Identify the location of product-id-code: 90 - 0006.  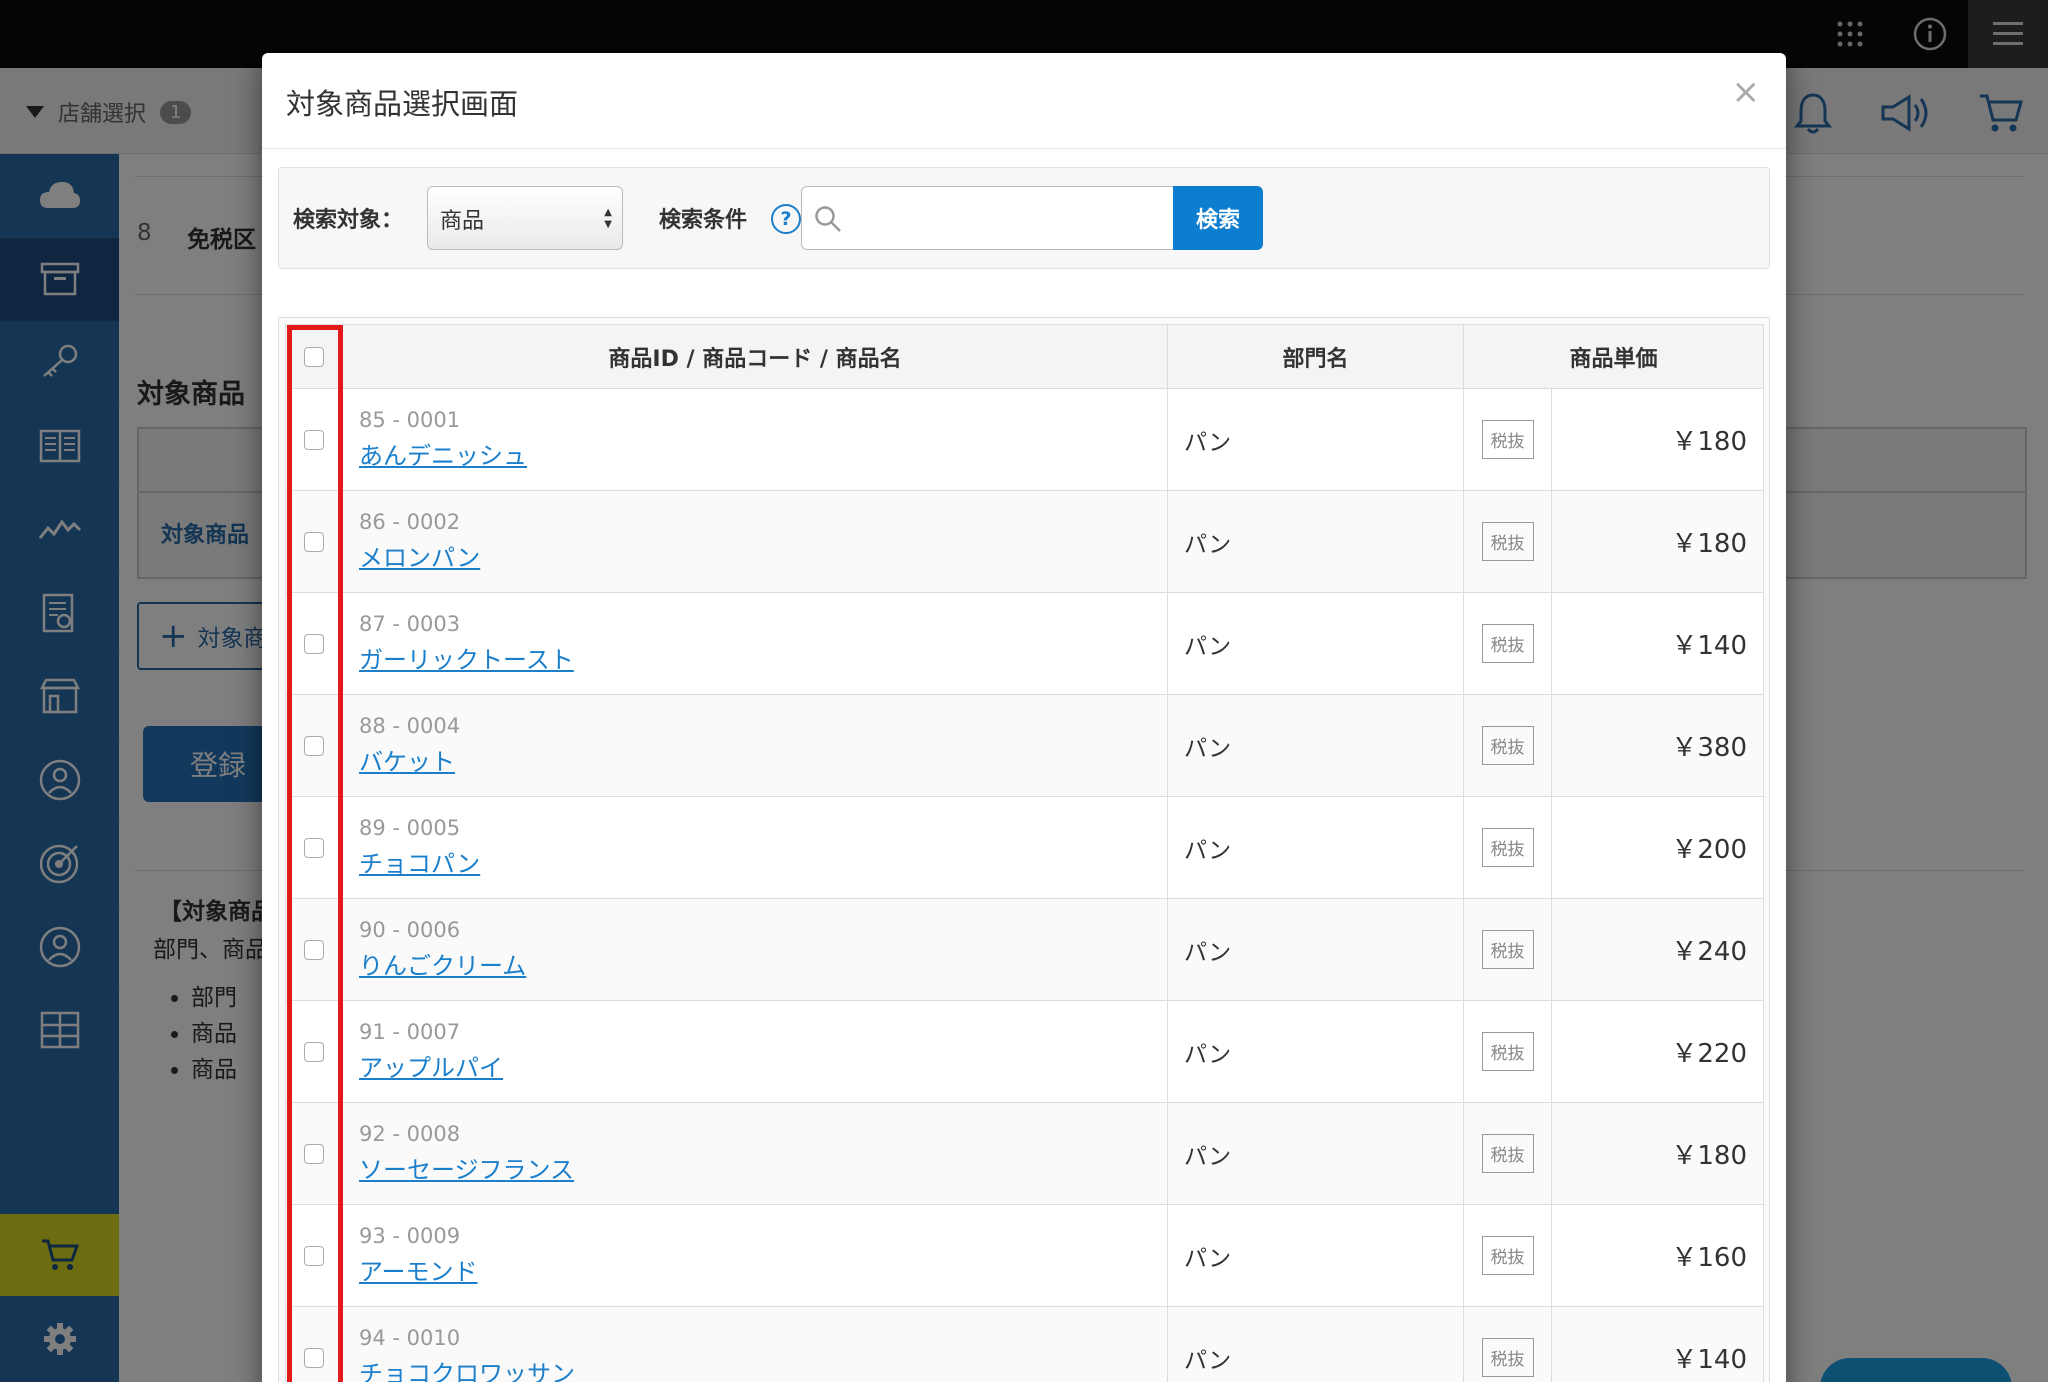
(410, 930).